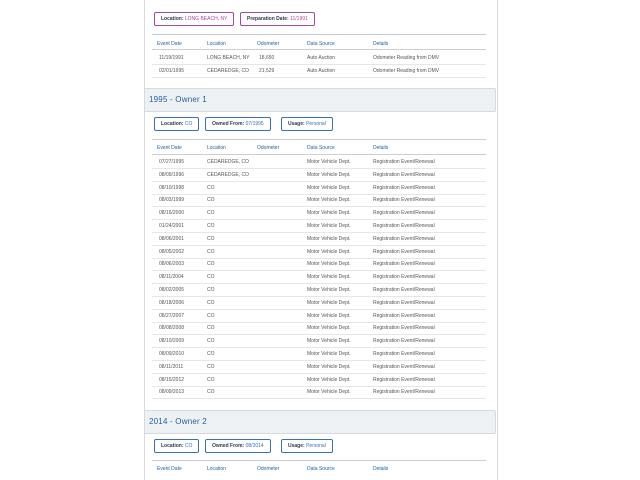  I want to click on table-cell: 07/27/1995, so click(172, 162).